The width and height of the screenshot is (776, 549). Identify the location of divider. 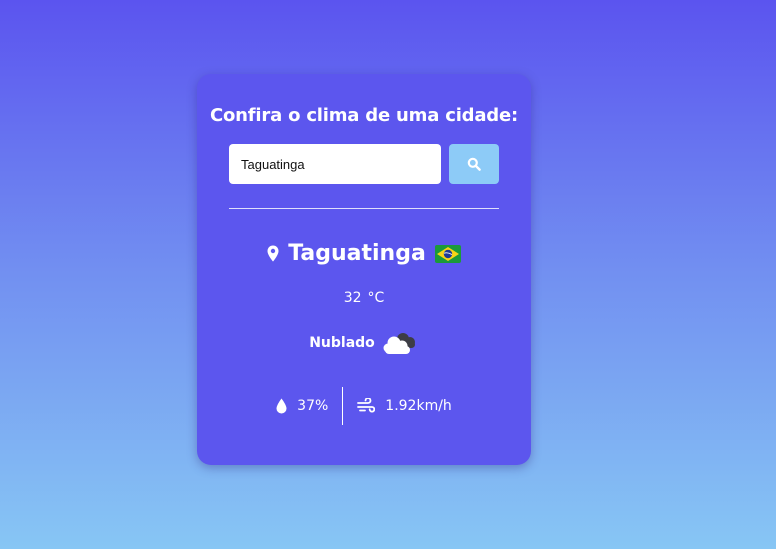
(364, 208).